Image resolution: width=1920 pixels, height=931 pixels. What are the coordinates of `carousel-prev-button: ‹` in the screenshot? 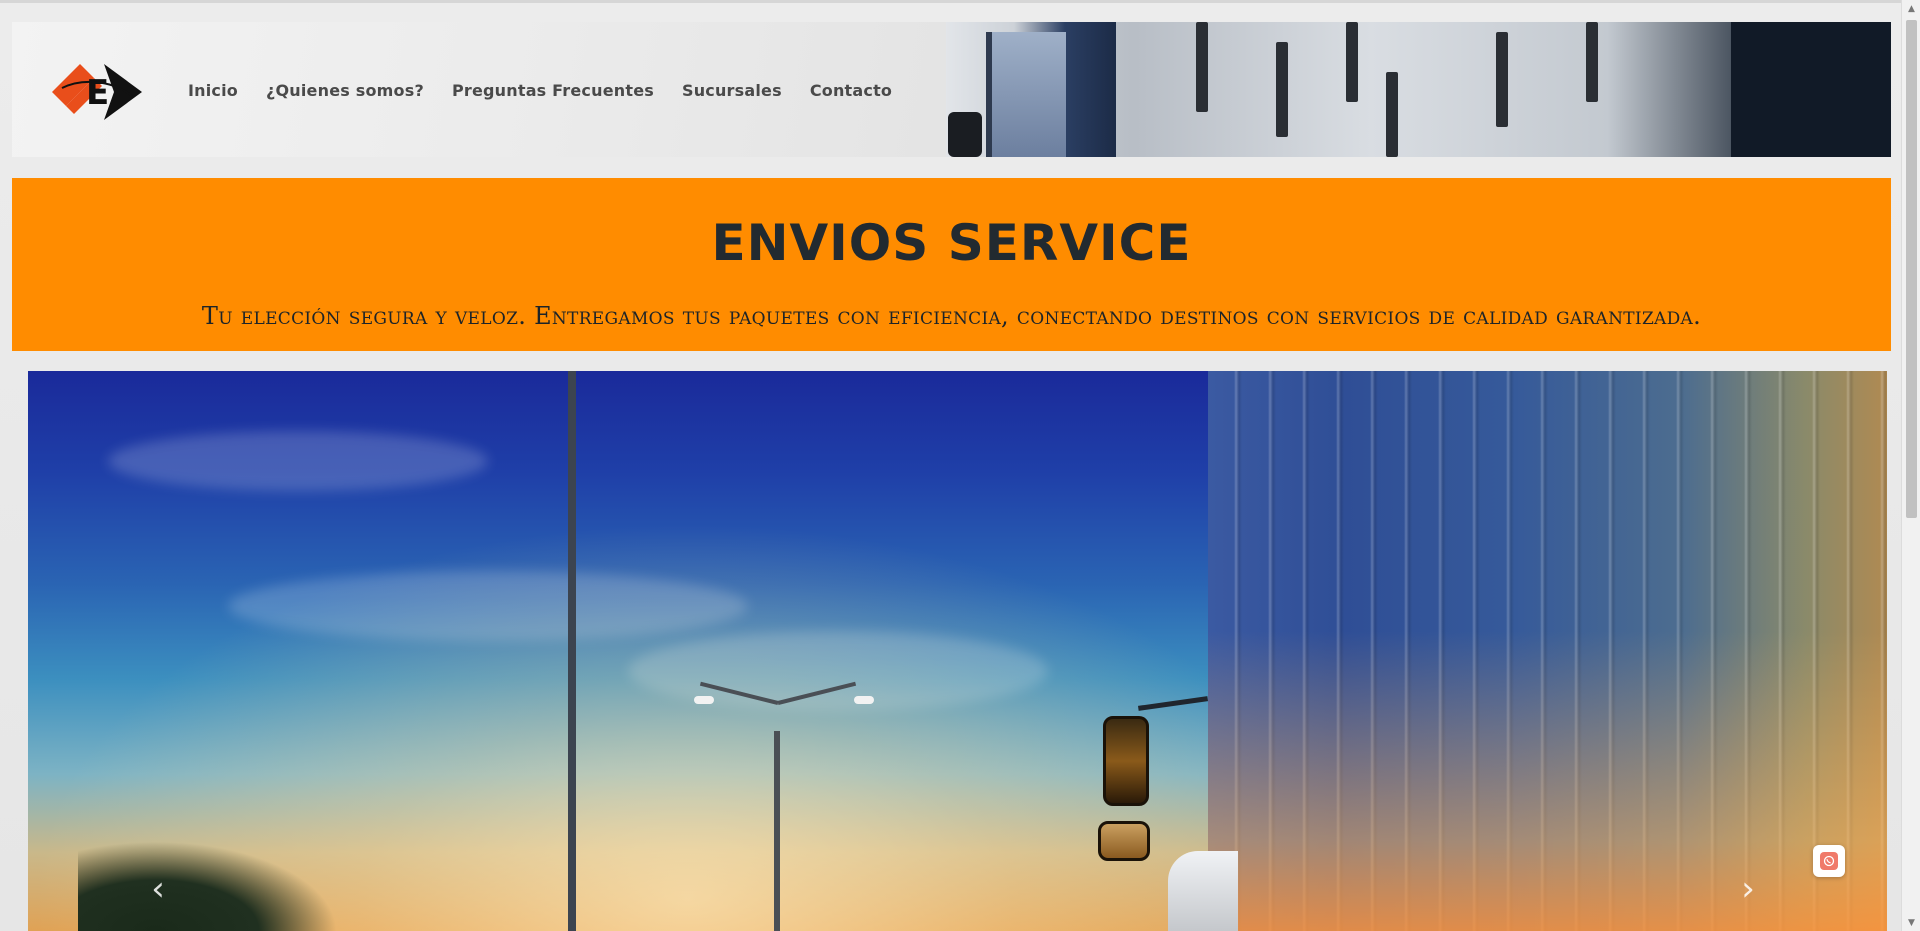 It's located at (158, 889).